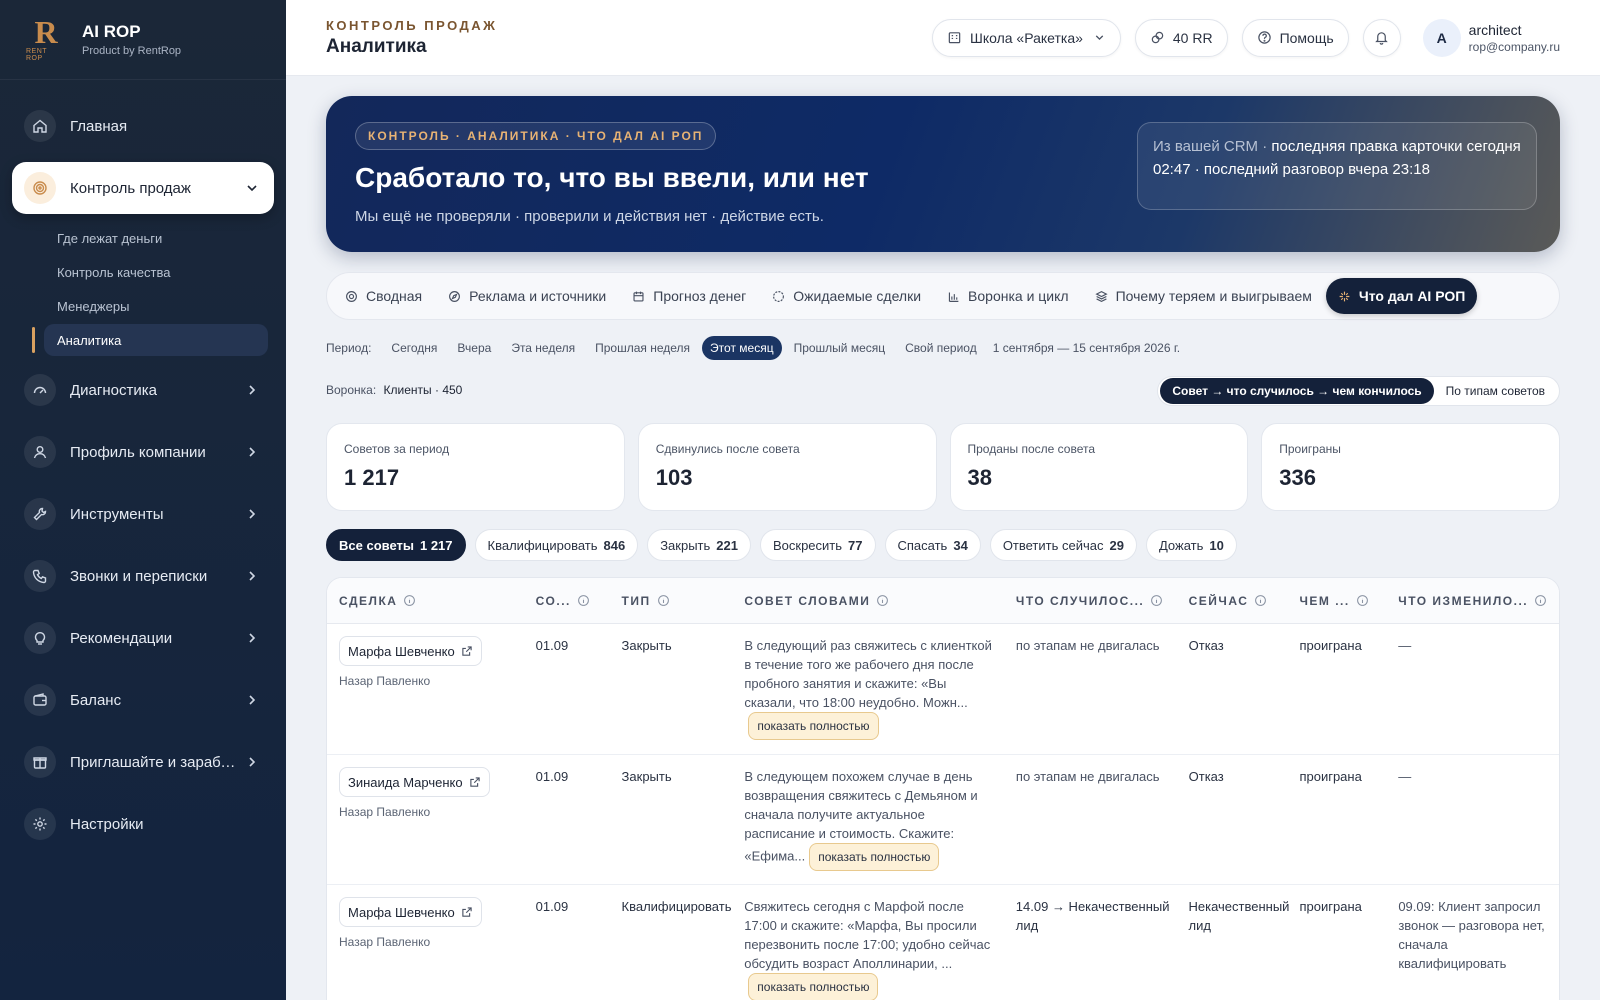 This screenshot has height=1000, width=1600. Describe the element at coordinates (1297, 477) in the screenshot. I see `stat-value: 336` at that location.